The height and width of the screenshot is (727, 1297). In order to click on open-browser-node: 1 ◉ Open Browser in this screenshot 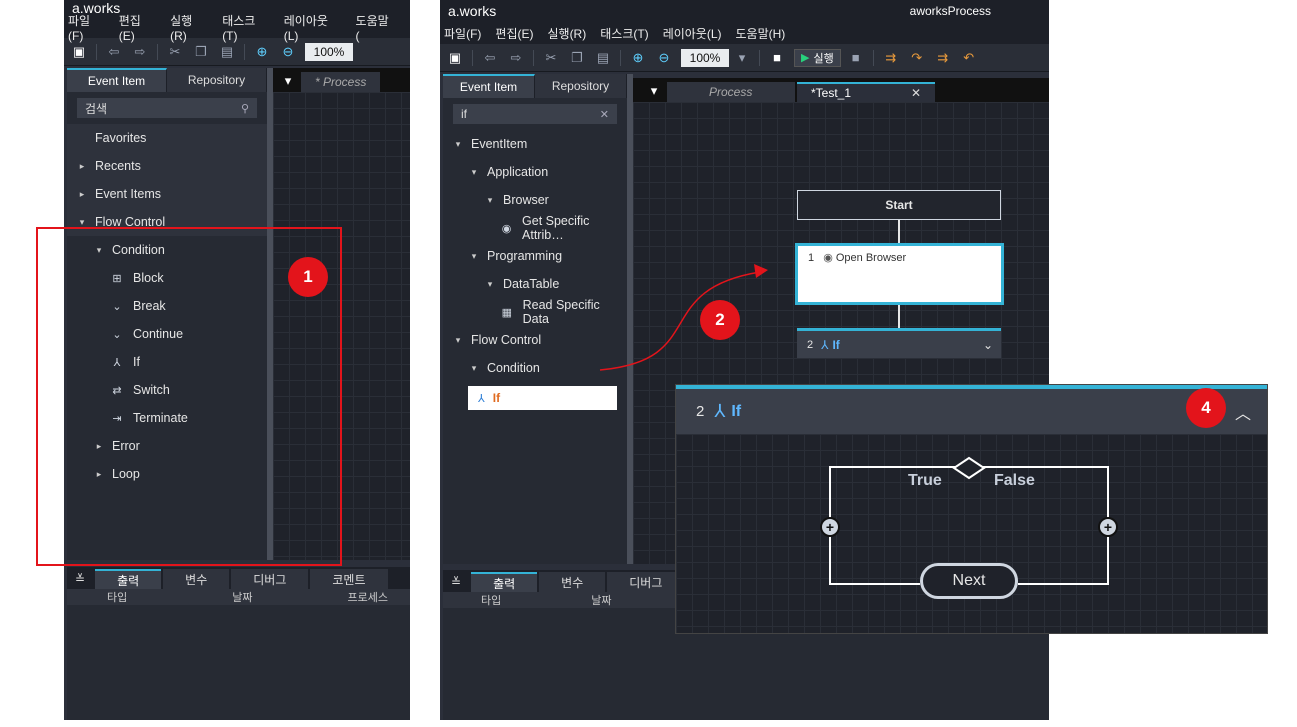, I will do `click(899, 274)`.